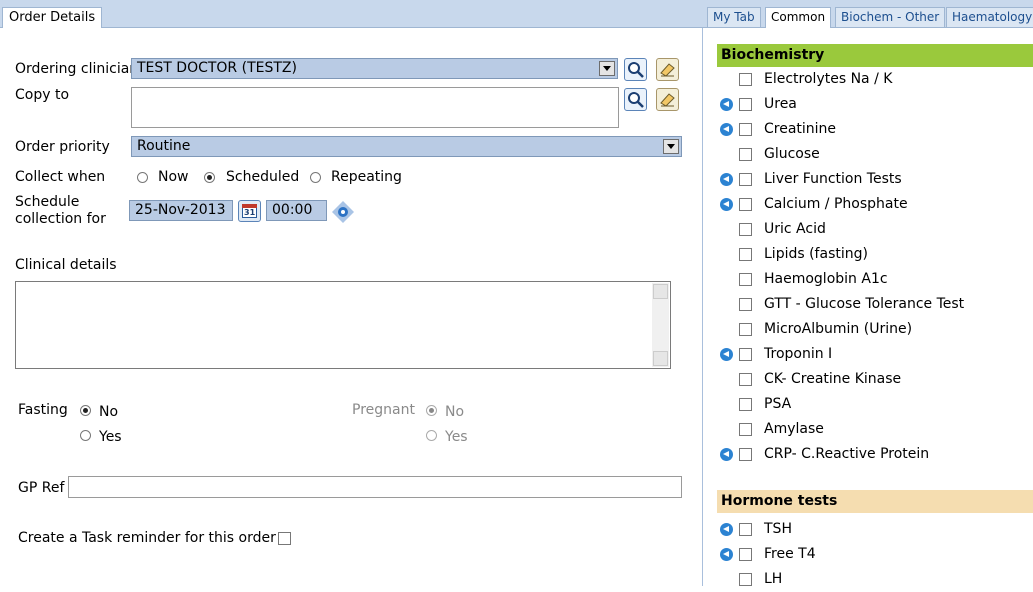 This screenshot has width=1033, height=592. I want to click on fasting-label: Fasting, so click(43, 410).